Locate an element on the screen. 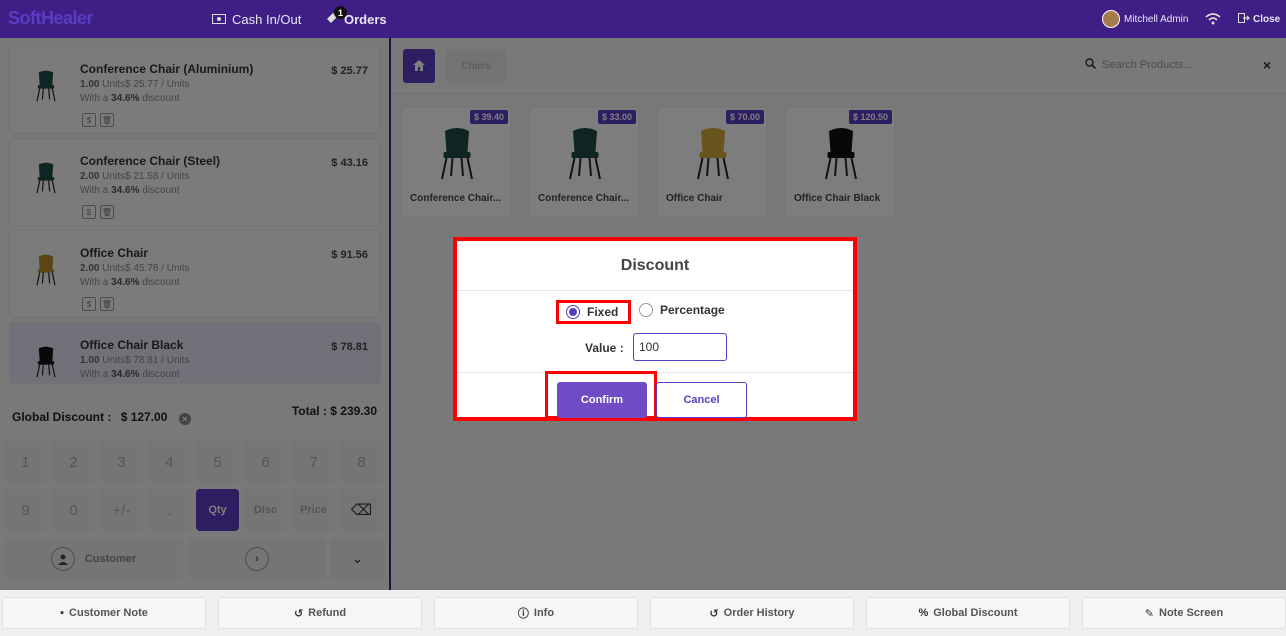 Image resolution: width=1286 pixels, height=636 pixels. close-button: Close is located at coordinates (1259, 19).